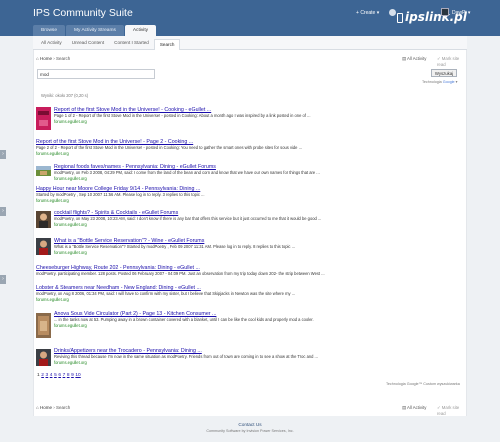 The height and width of the screenshot is (442, 500). I want to click on page-7: 7, so click(64, 375).